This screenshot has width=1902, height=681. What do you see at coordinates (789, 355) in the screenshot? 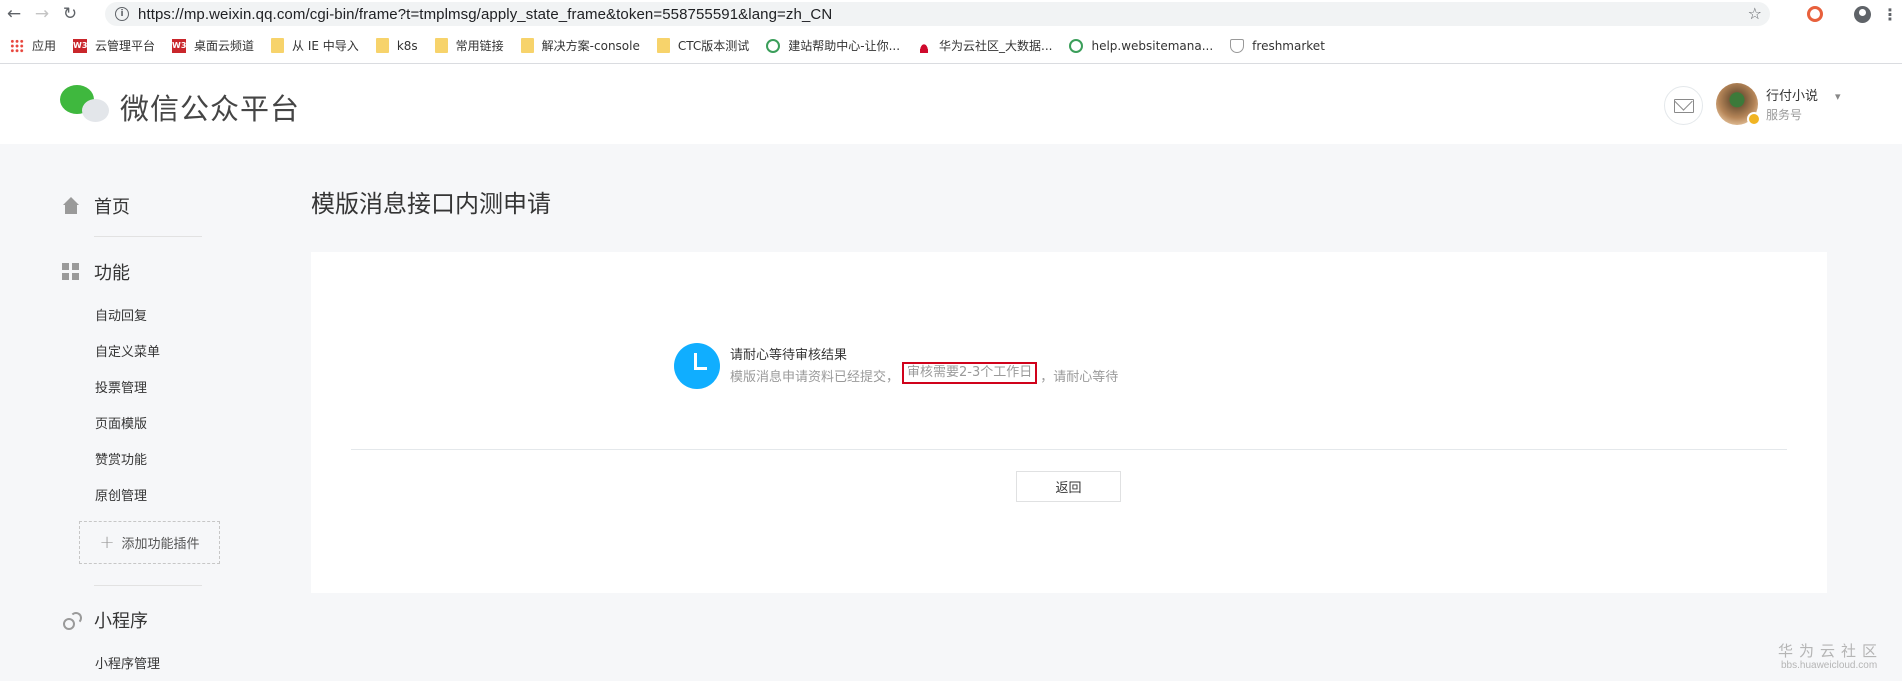
I see `status-title: 请耐心等待审核结果` at bounding box center [789, 355].